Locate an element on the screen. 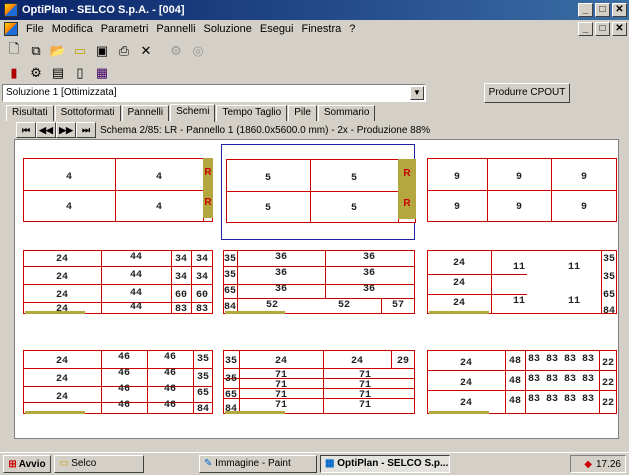 The height and width of the screenshot is (475, 629). print-icon: ⎙ is located at coordinates (124, 51).